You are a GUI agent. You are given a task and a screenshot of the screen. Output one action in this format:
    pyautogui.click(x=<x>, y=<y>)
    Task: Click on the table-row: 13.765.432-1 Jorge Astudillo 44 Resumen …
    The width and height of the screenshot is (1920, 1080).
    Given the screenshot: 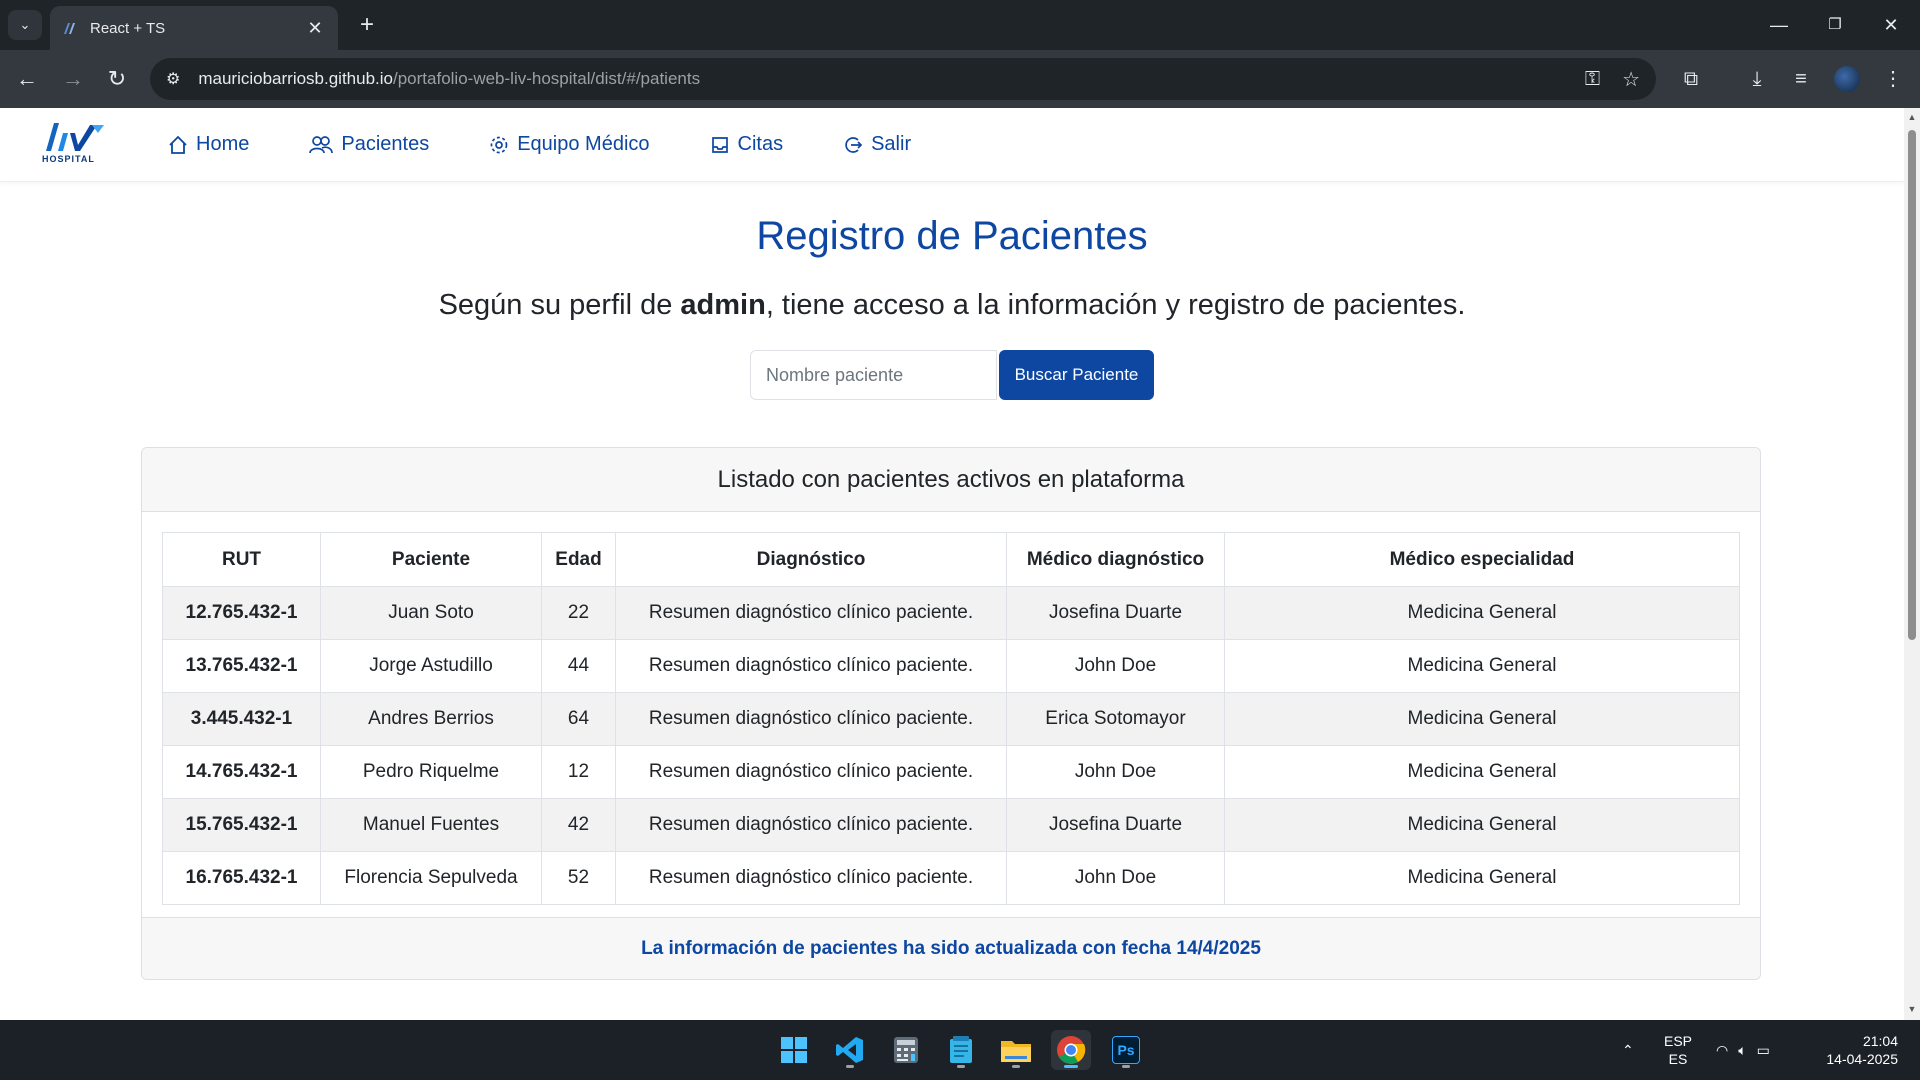 What is the action you would take?
    pyautogui.click(x=951, y=666)
    